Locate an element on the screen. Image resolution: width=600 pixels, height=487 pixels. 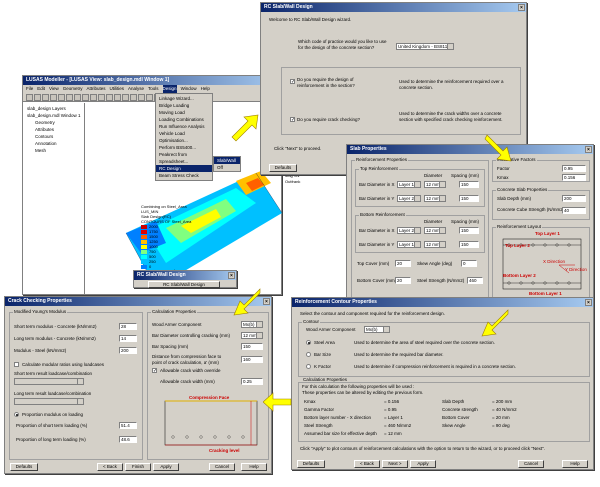
slab-depth-input: 200 is located at coordinates (574, 198).